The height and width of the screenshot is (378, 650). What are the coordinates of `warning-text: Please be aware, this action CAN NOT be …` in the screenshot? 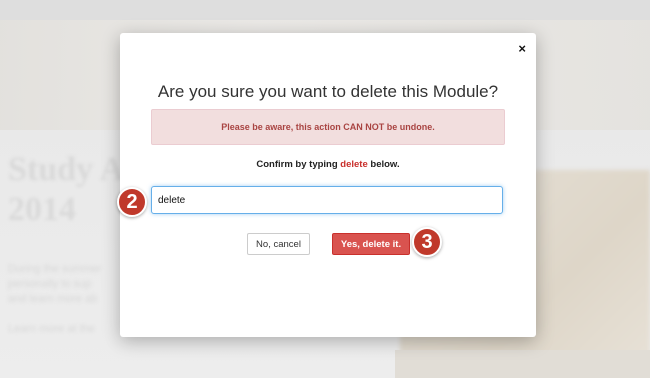 It's located at (328, 127).